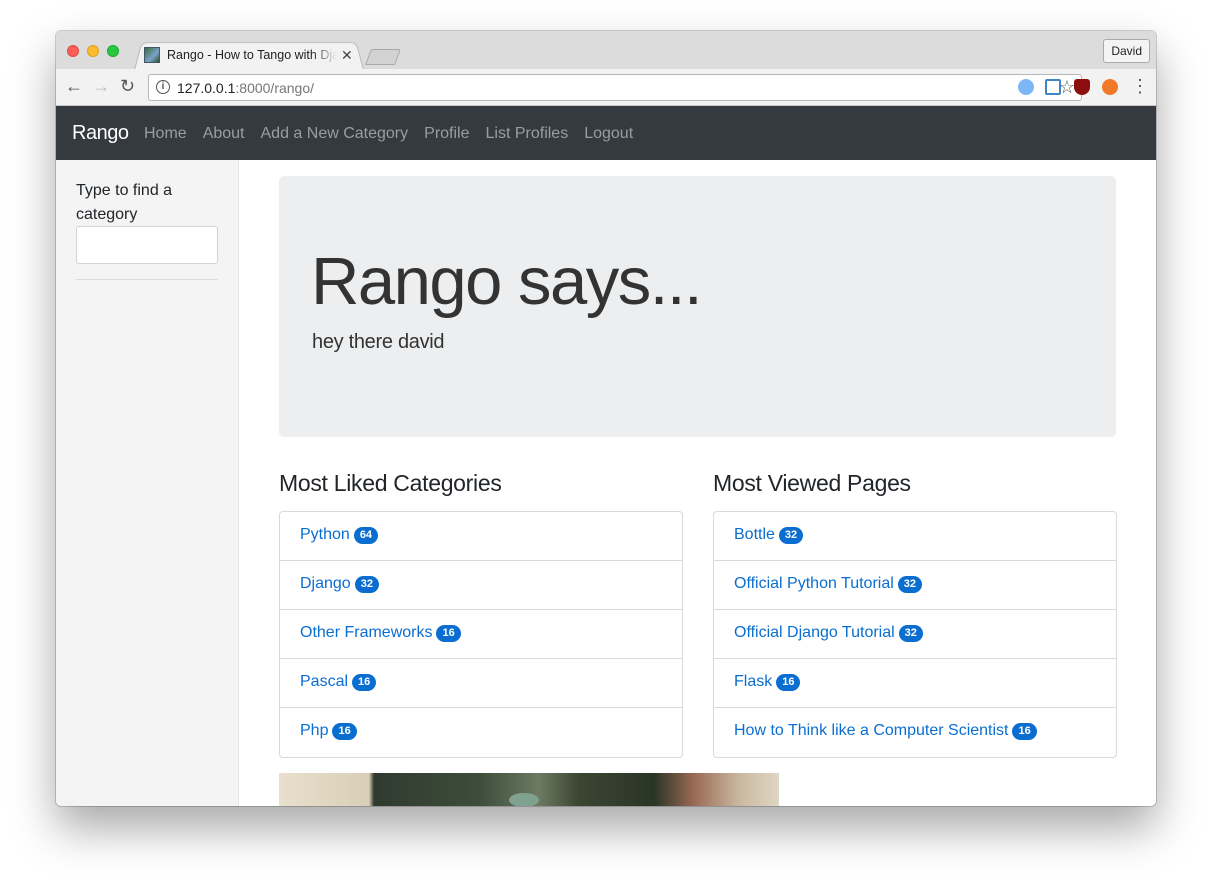 This screenshot has height=886, width=1212. Describe the element at coordinates (481, 585) in the screenshot. I see `list-item: Django 32` at that location.